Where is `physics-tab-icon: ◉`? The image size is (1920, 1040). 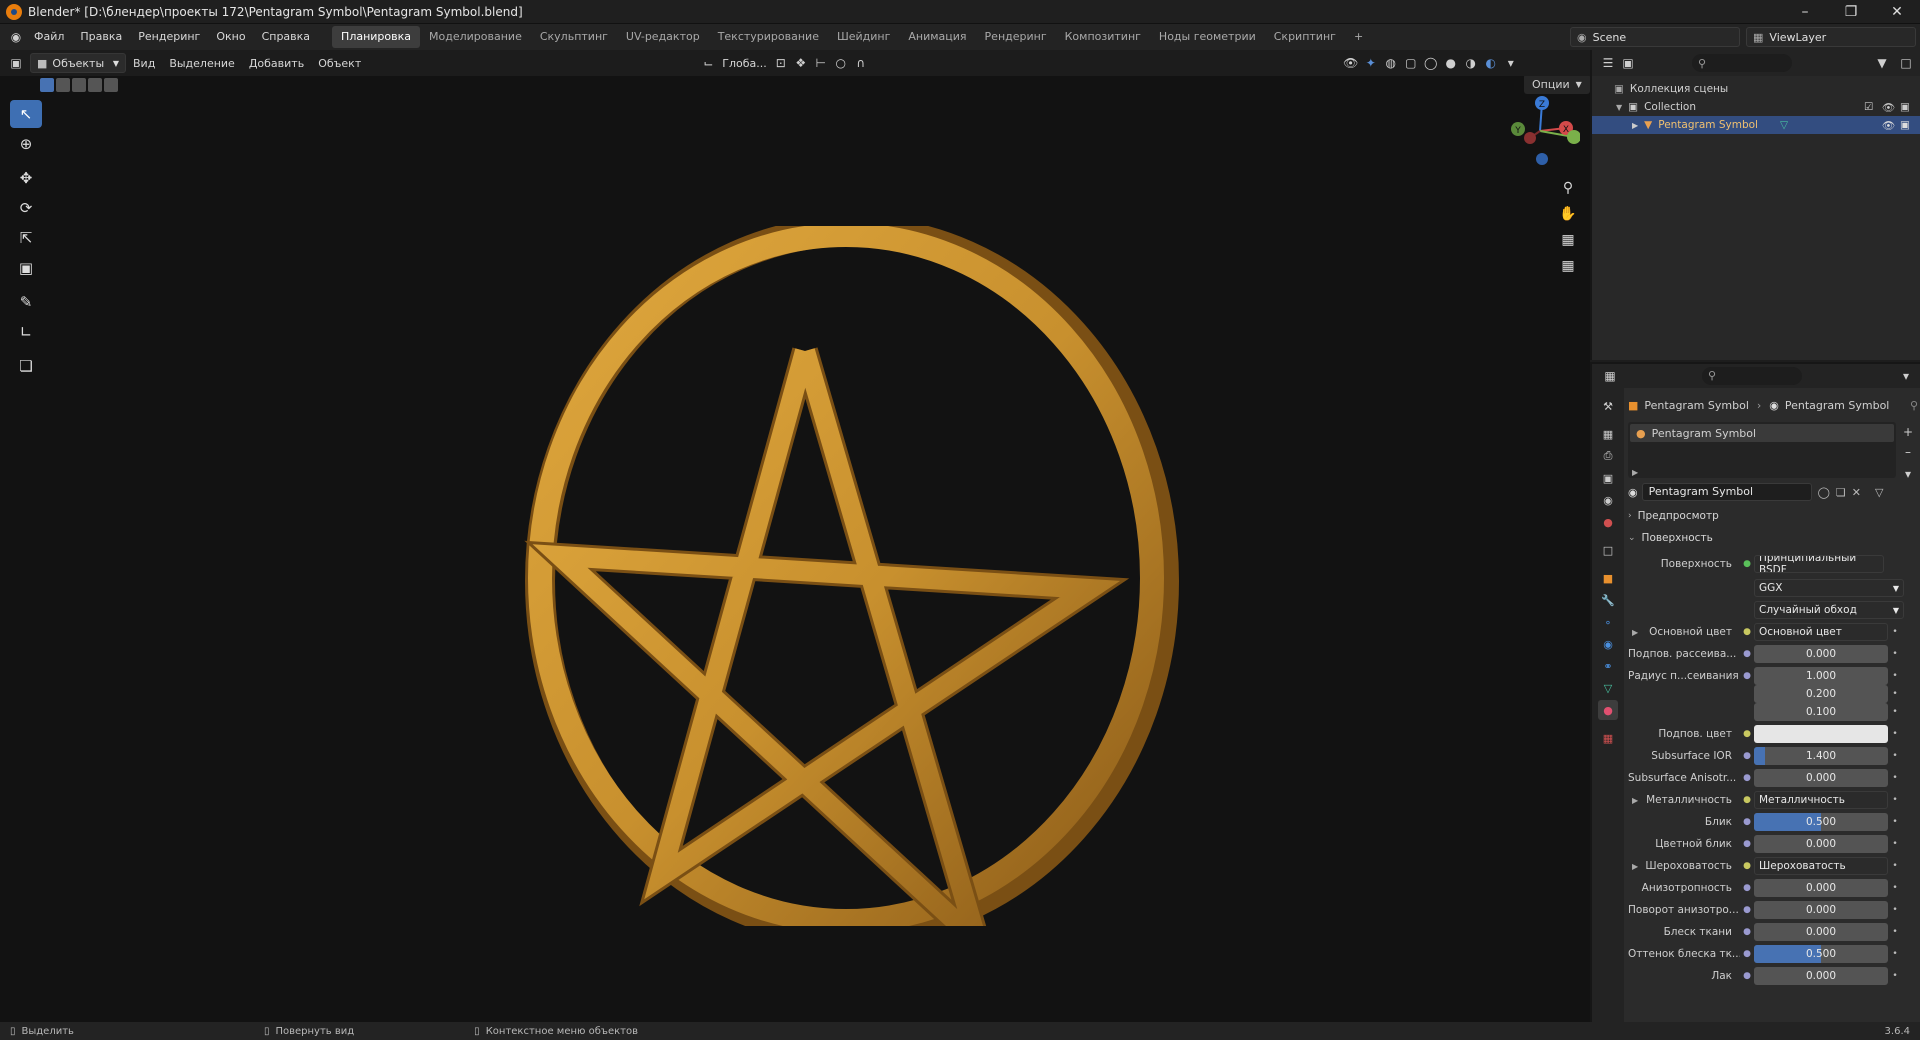
physics-tab-icon: ◉ is located at coordinates (1608, 644).